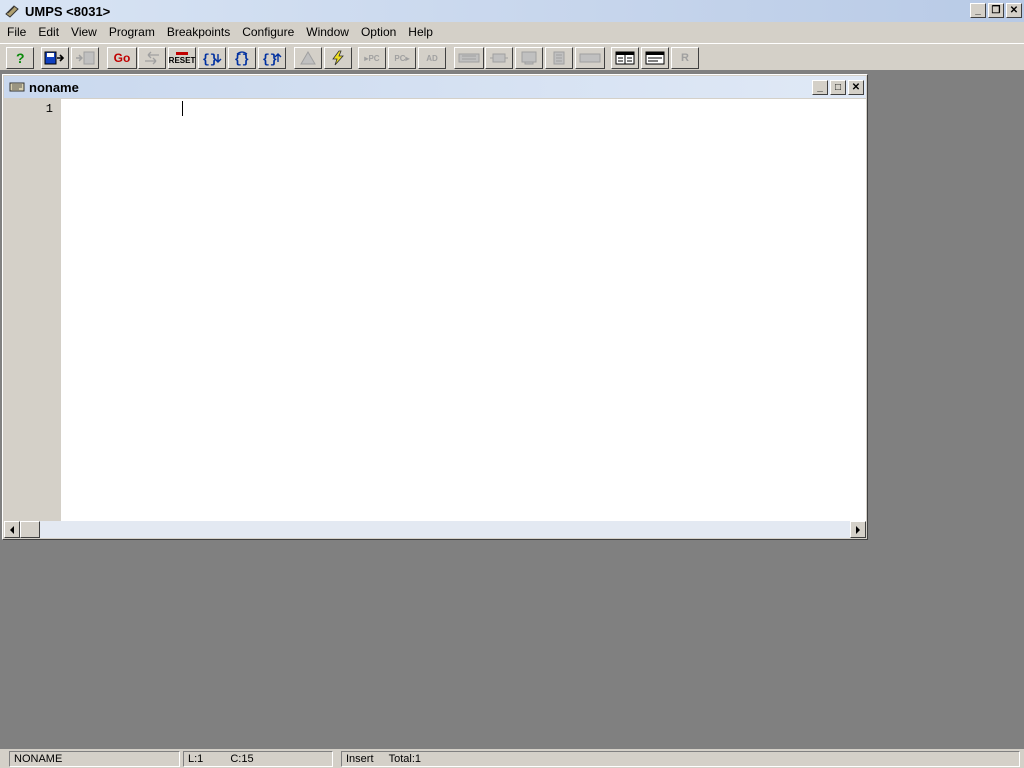  I want to click on text-caret, so click(182, 108).